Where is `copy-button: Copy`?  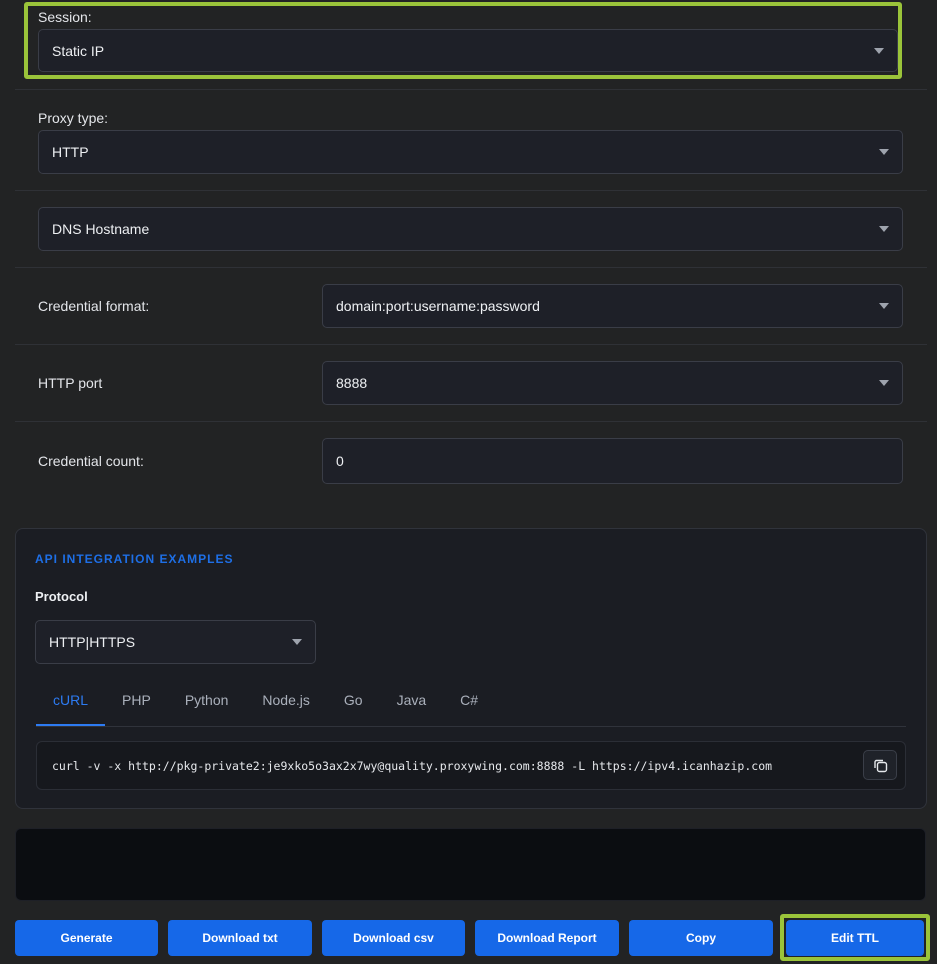 copy-button: Copy is located at coordinates (701, 938).